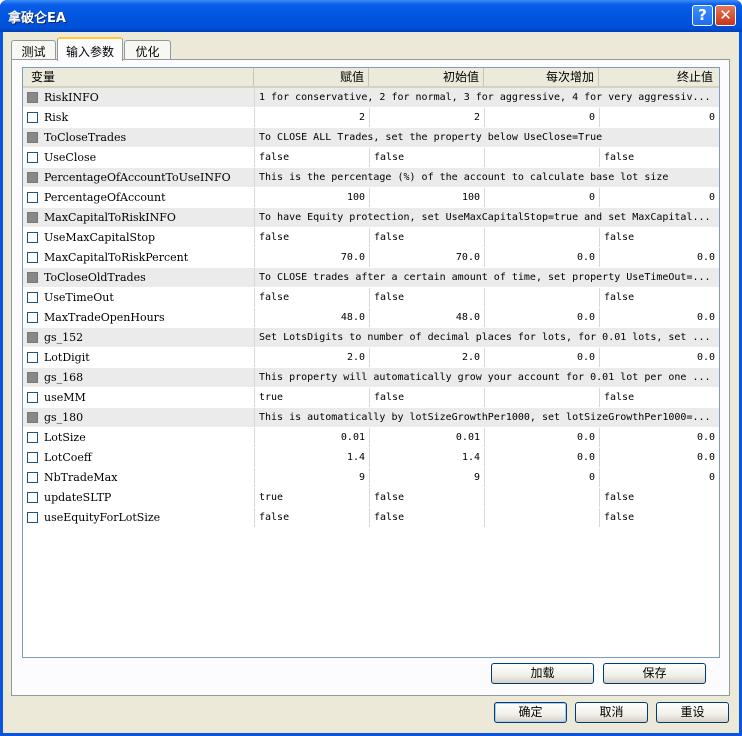 Image resolution: width=742 pixels, height=736 pixels. I want to click on close-button: ✕, so click(725, 15).